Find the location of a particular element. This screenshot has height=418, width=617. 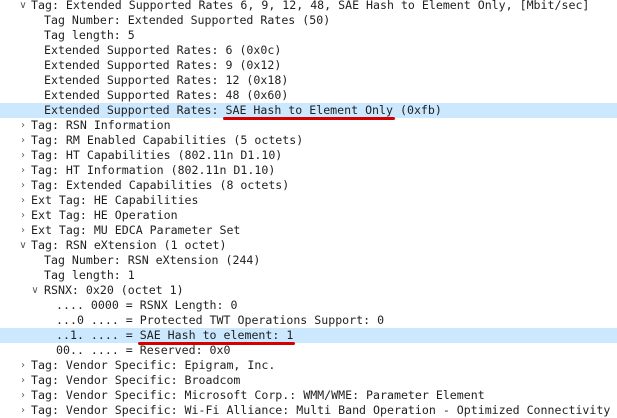

tree-row: ∨ Tag: RSN eXtension (1 octet) is located at coordinates (308, 245).